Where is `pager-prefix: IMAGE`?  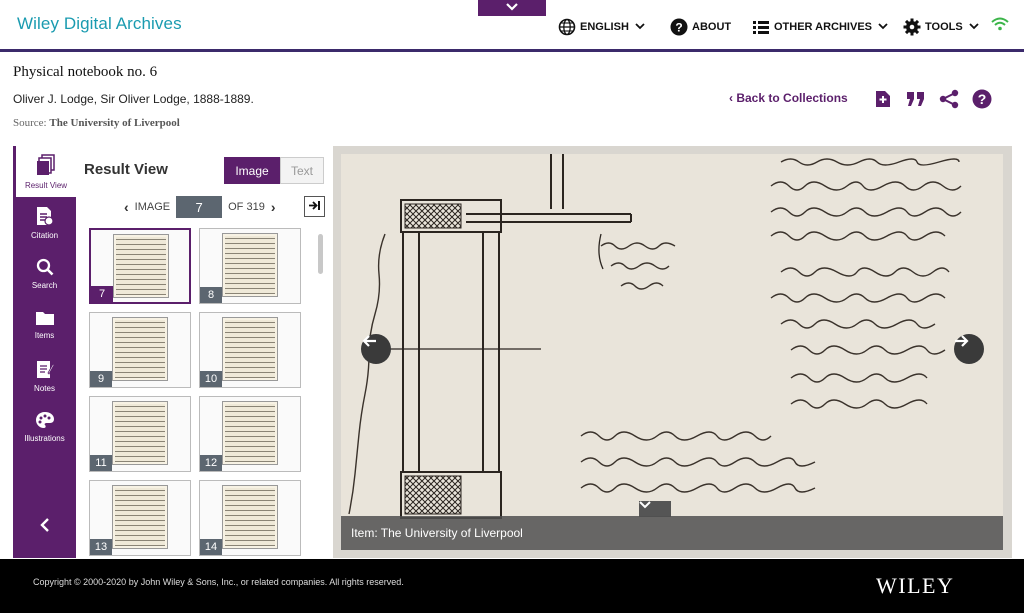
pager-prefix: IMAGE is located at coordinates (152, 207).